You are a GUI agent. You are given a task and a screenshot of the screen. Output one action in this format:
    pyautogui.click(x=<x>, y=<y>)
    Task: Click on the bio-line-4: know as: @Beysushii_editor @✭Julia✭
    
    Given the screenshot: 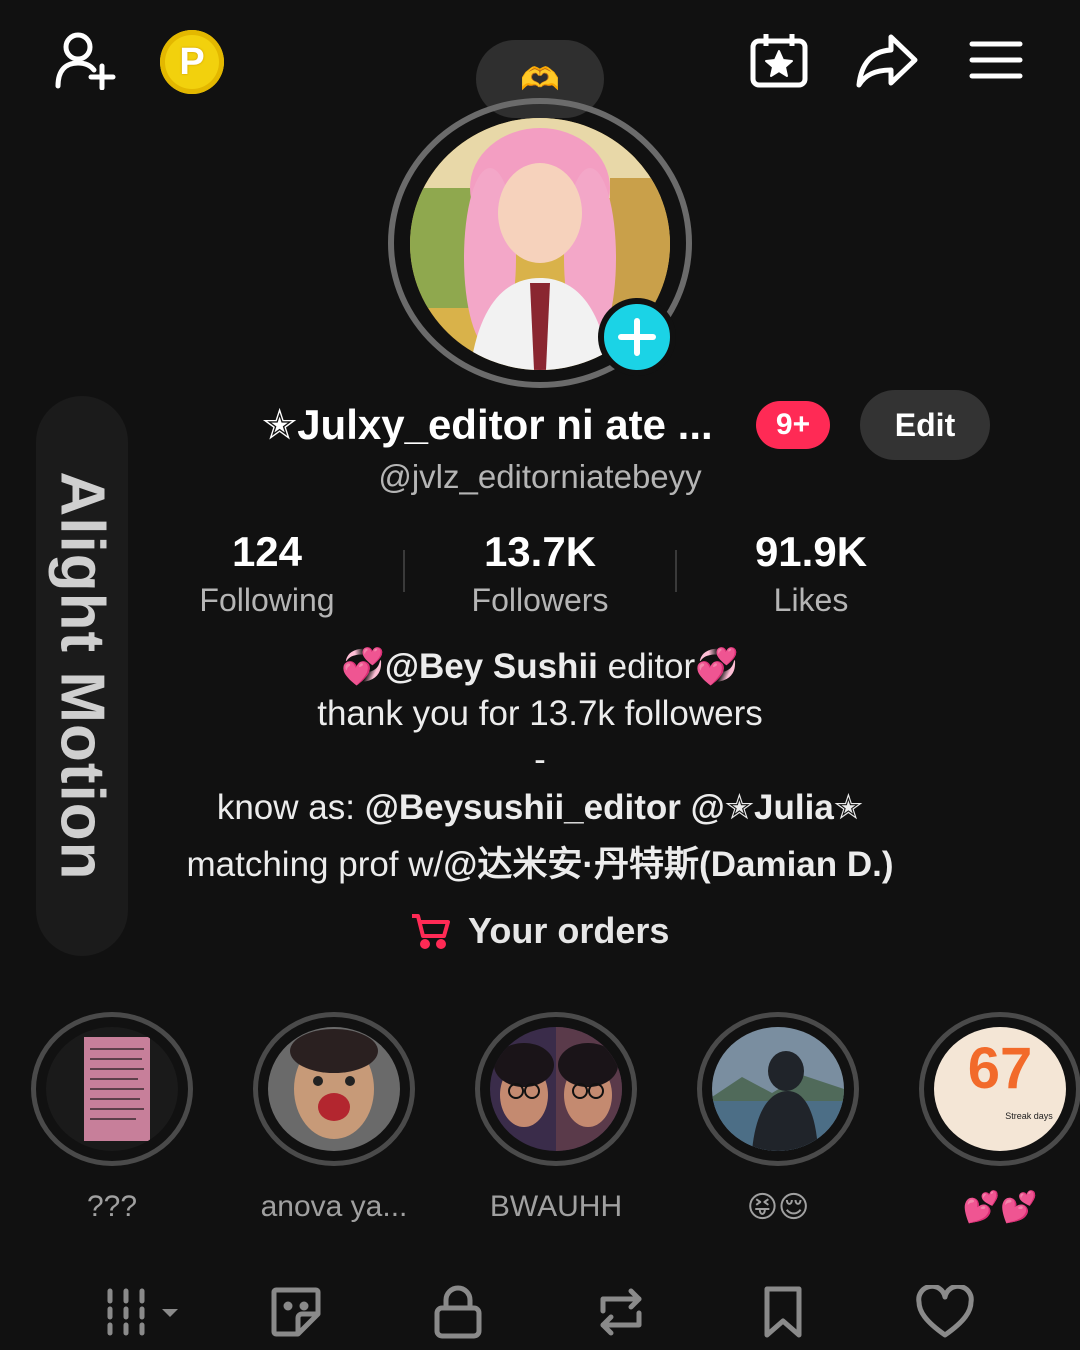 What is the action you would take?
    pyautogui.click(x=540, y=808)
    